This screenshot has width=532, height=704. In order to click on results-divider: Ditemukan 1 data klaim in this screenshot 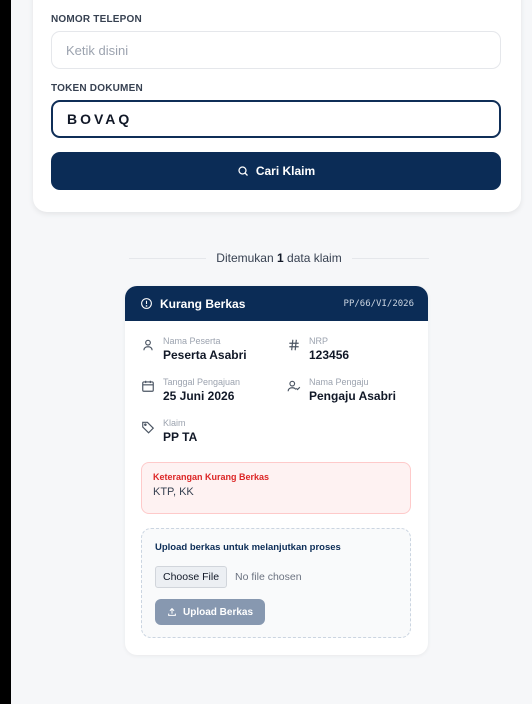, I will do `click(279, 258)`.